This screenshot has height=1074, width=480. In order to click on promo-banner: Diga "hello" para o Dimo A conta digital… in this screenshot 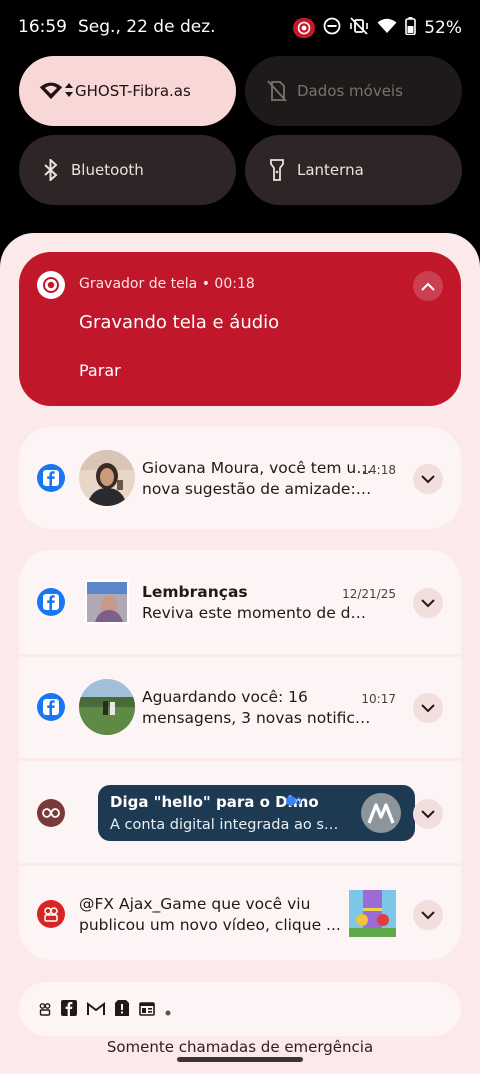, I will do `click(256, 813)`.